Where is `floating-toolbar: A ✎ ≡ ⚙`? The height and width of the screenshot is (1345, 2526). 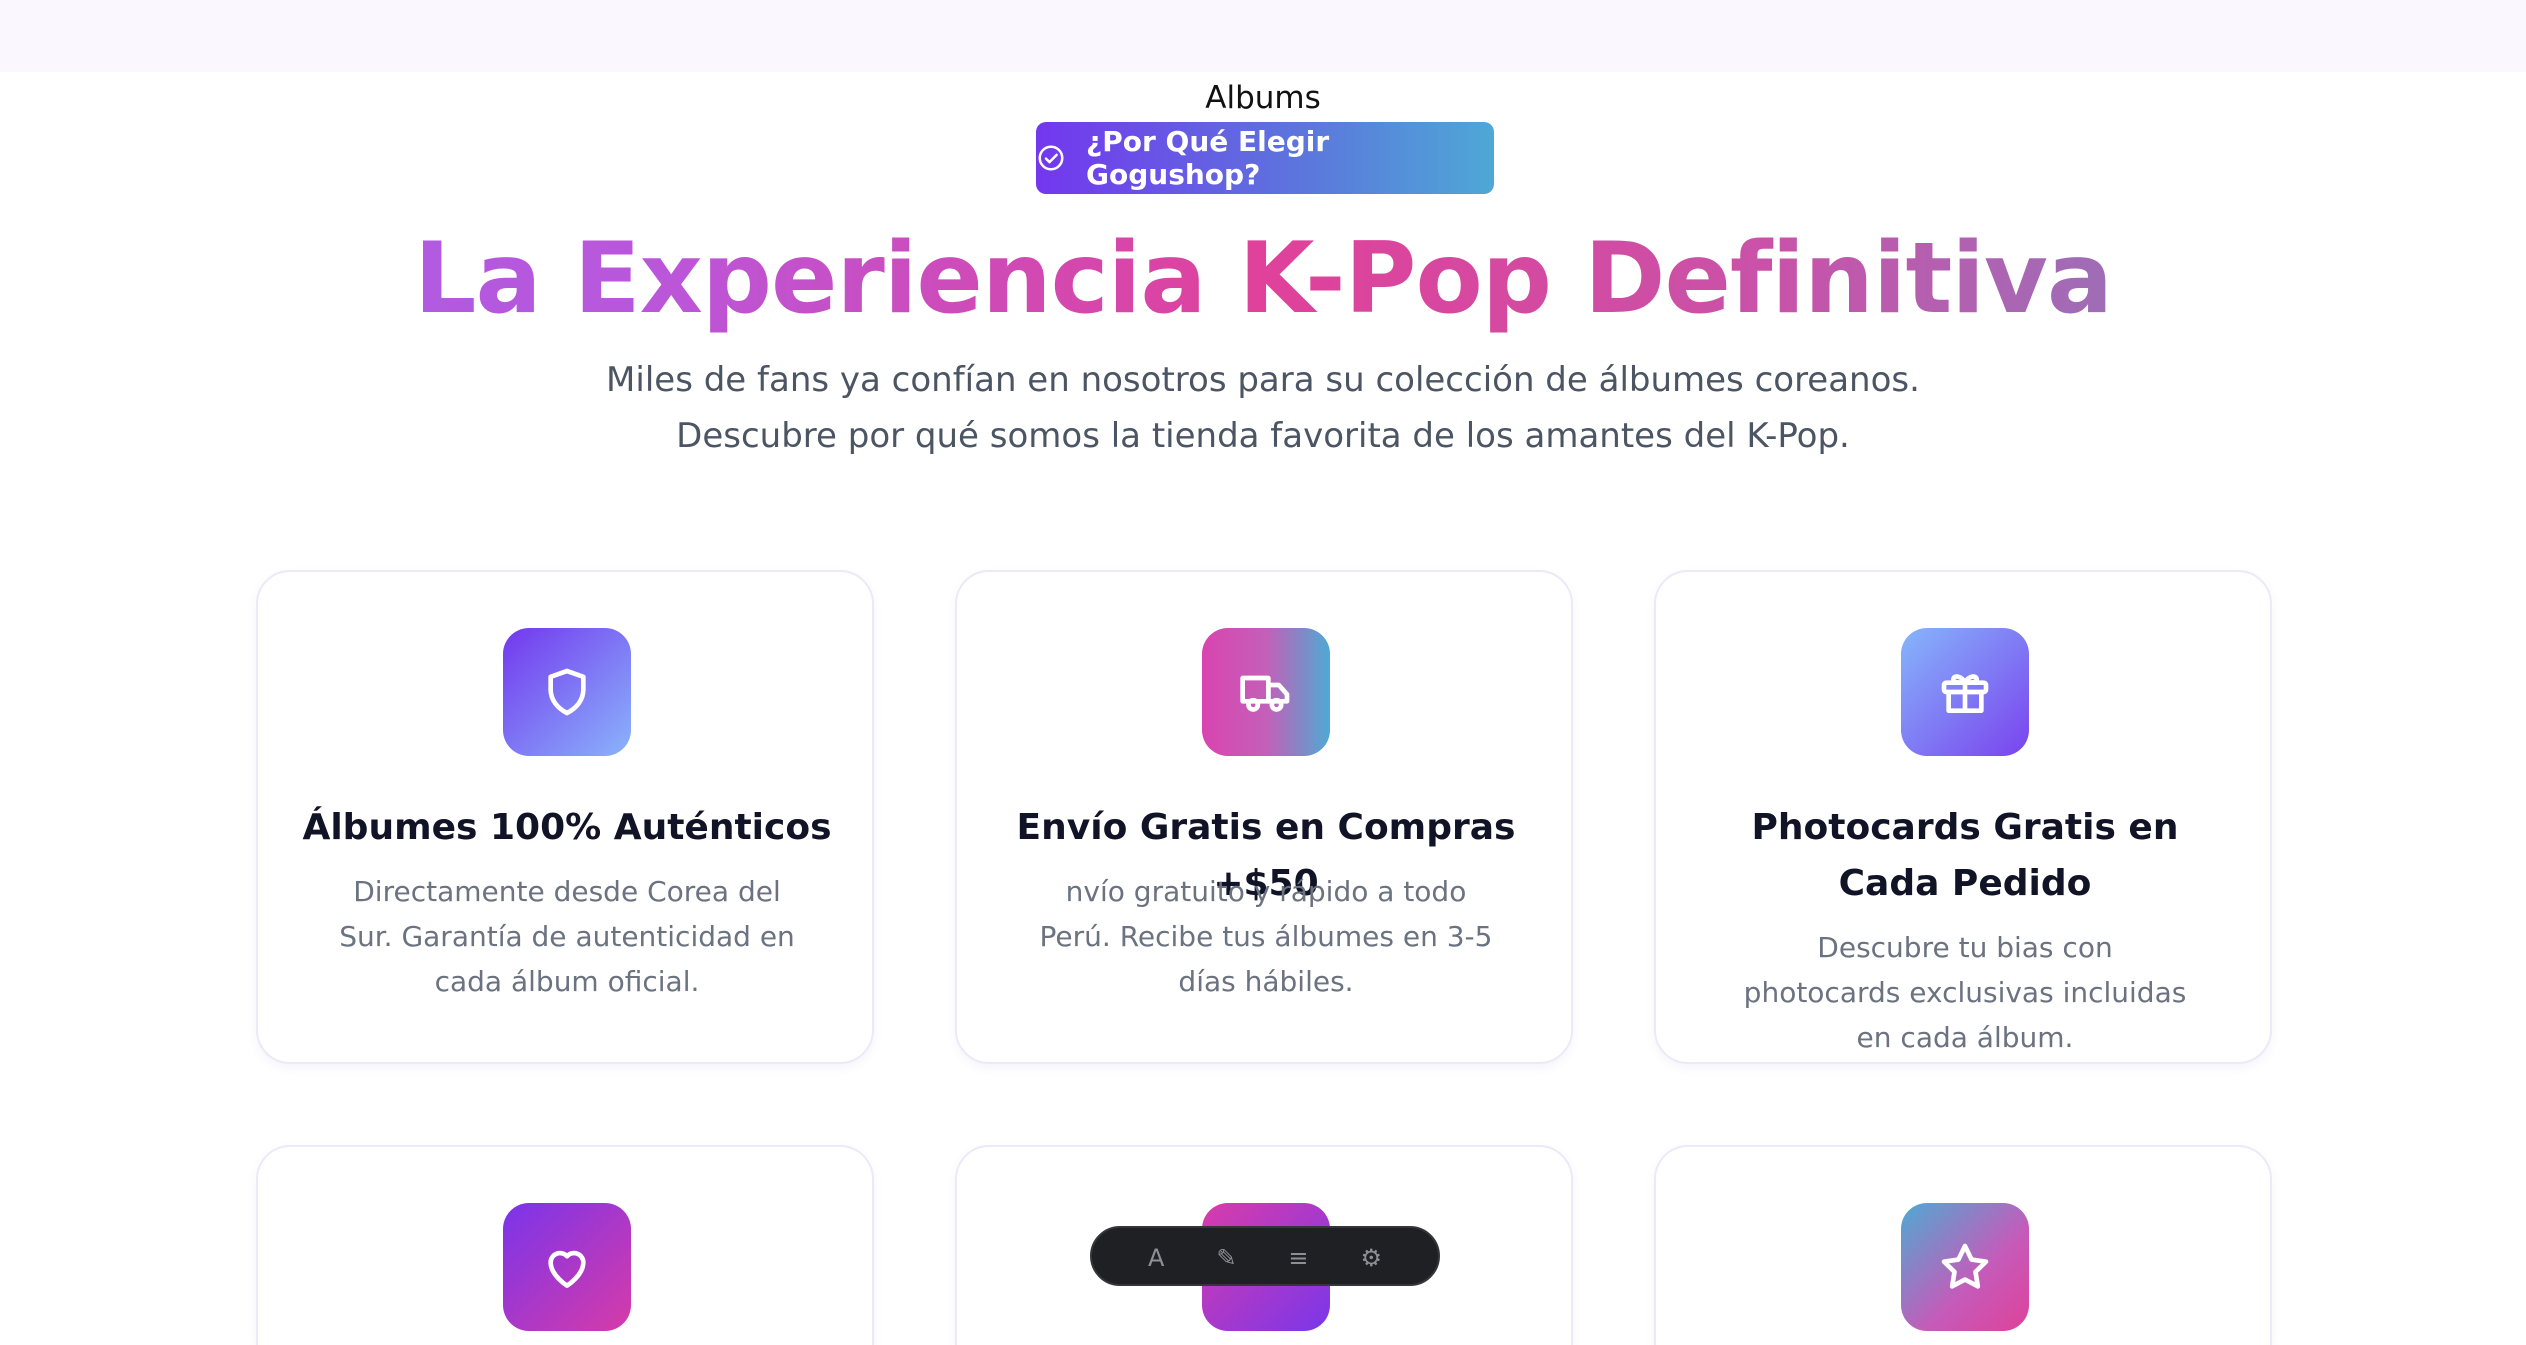 floating-toolbar: A ✎ ≡ ⚙ is located at coordinates (1265, 1256).